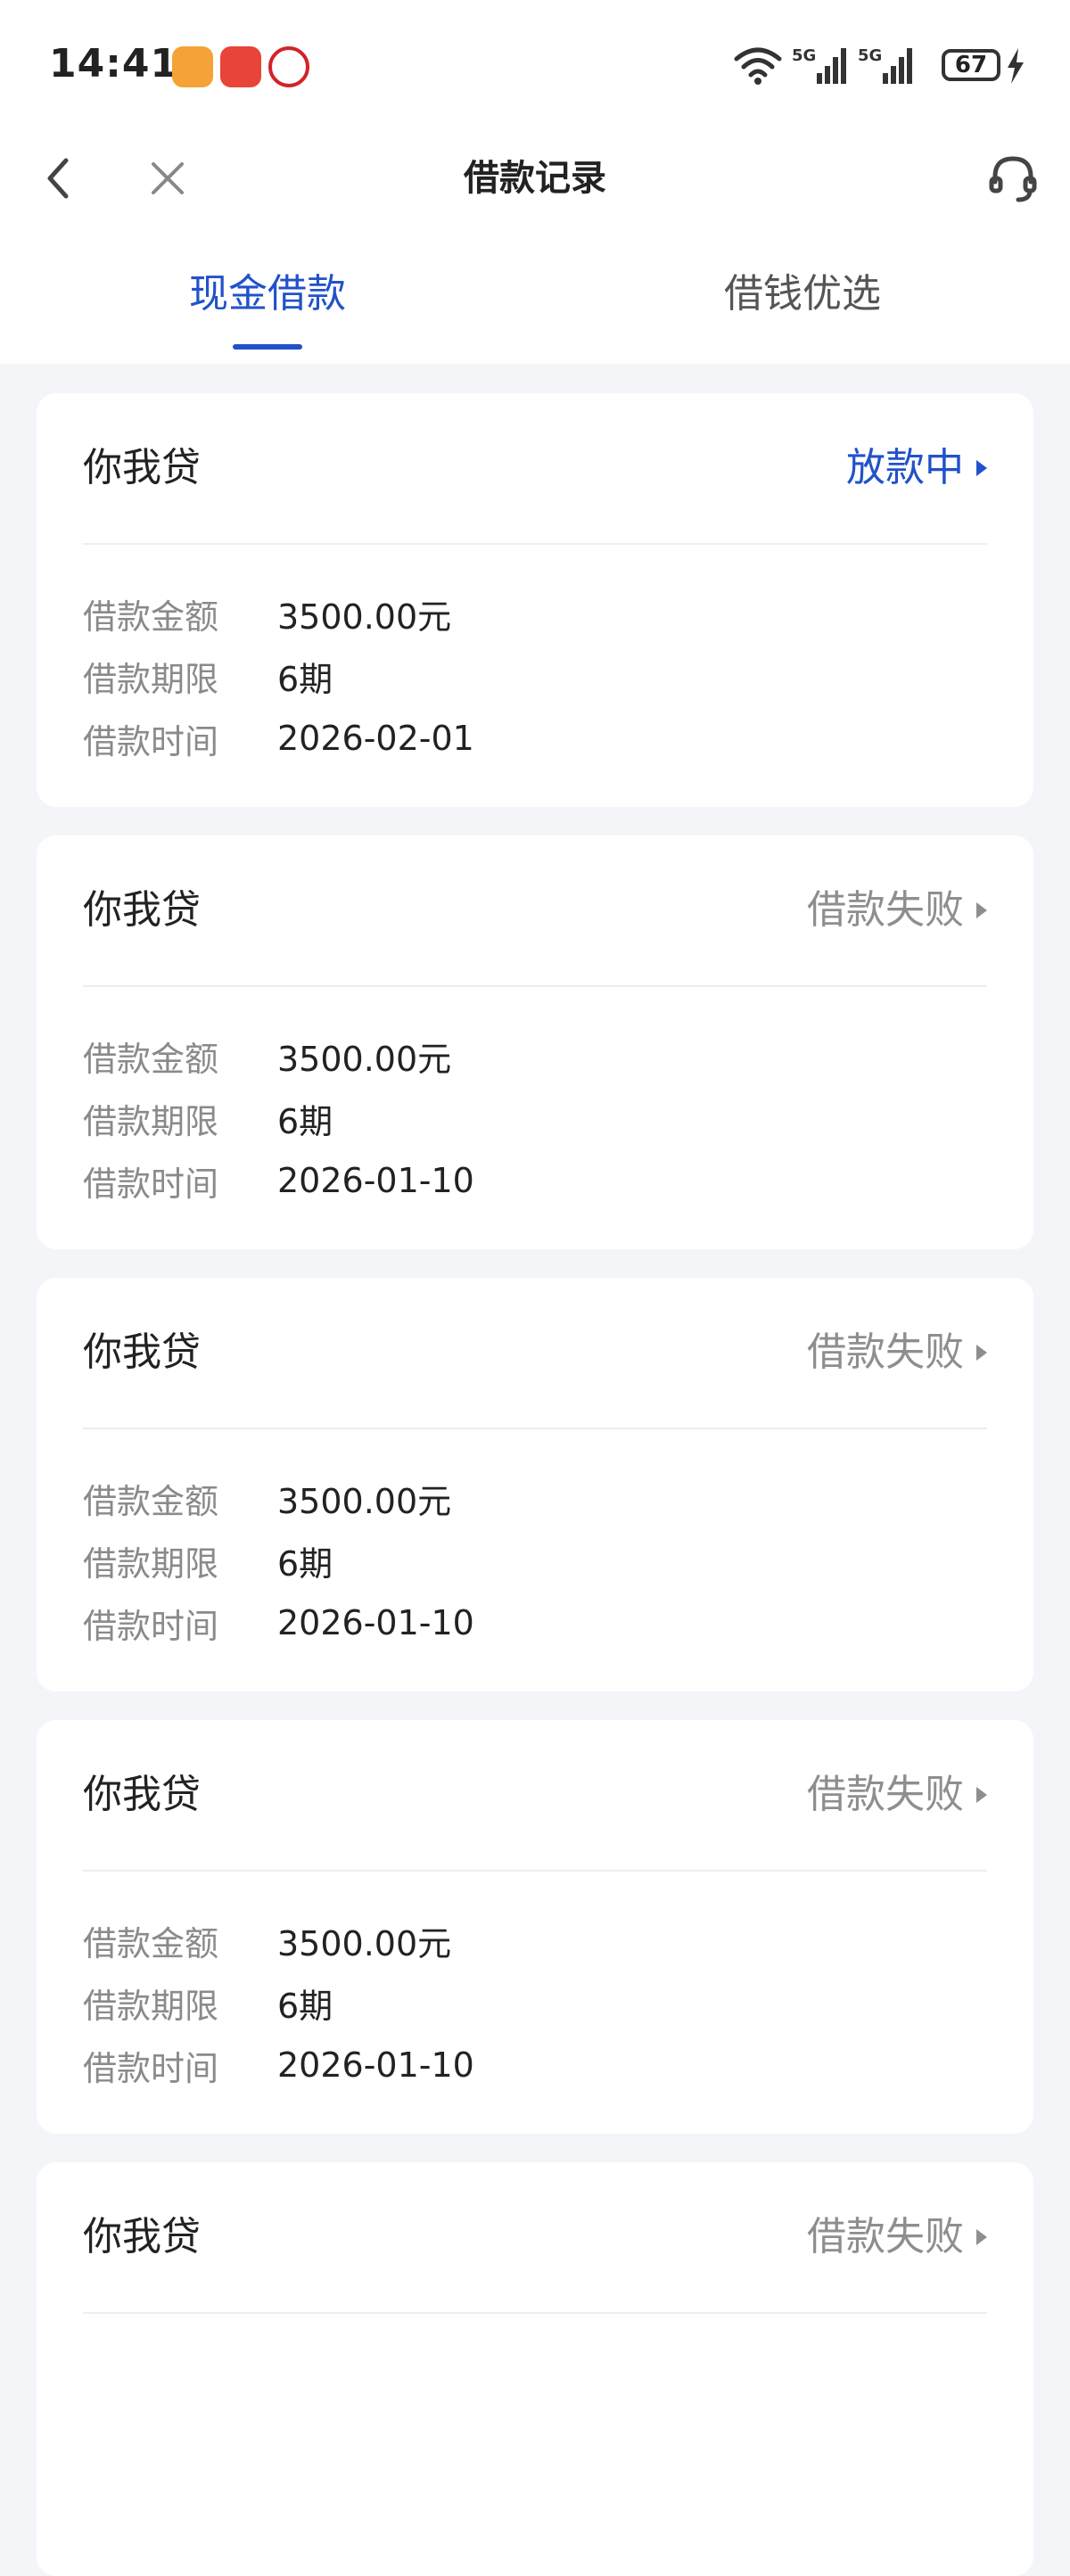 The image size is (1070, 2576). What do you see at coordinates (819, 65) in the screenshot?
I see `signal-5g-icon: 5G` at bounding box center [819, 65].